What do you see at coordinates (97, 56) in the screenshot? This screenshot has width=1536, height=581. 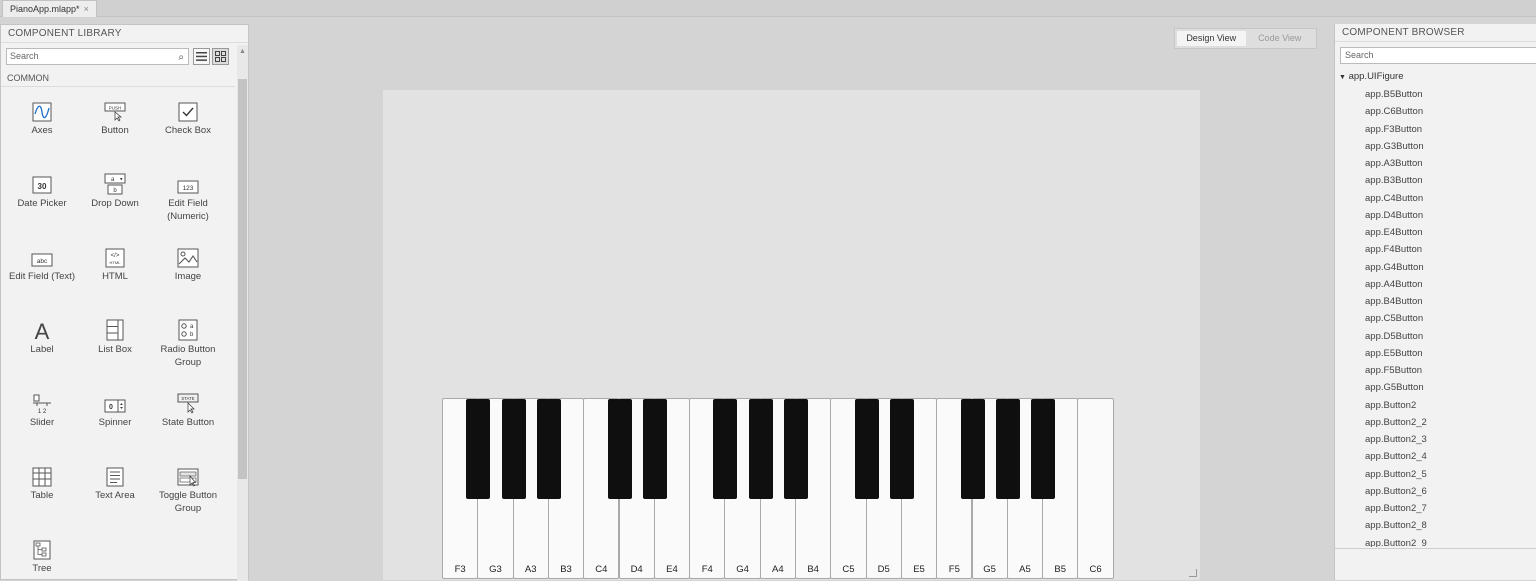 I see `library-search-input: Search ⌕` at bounding box center [97, 56].